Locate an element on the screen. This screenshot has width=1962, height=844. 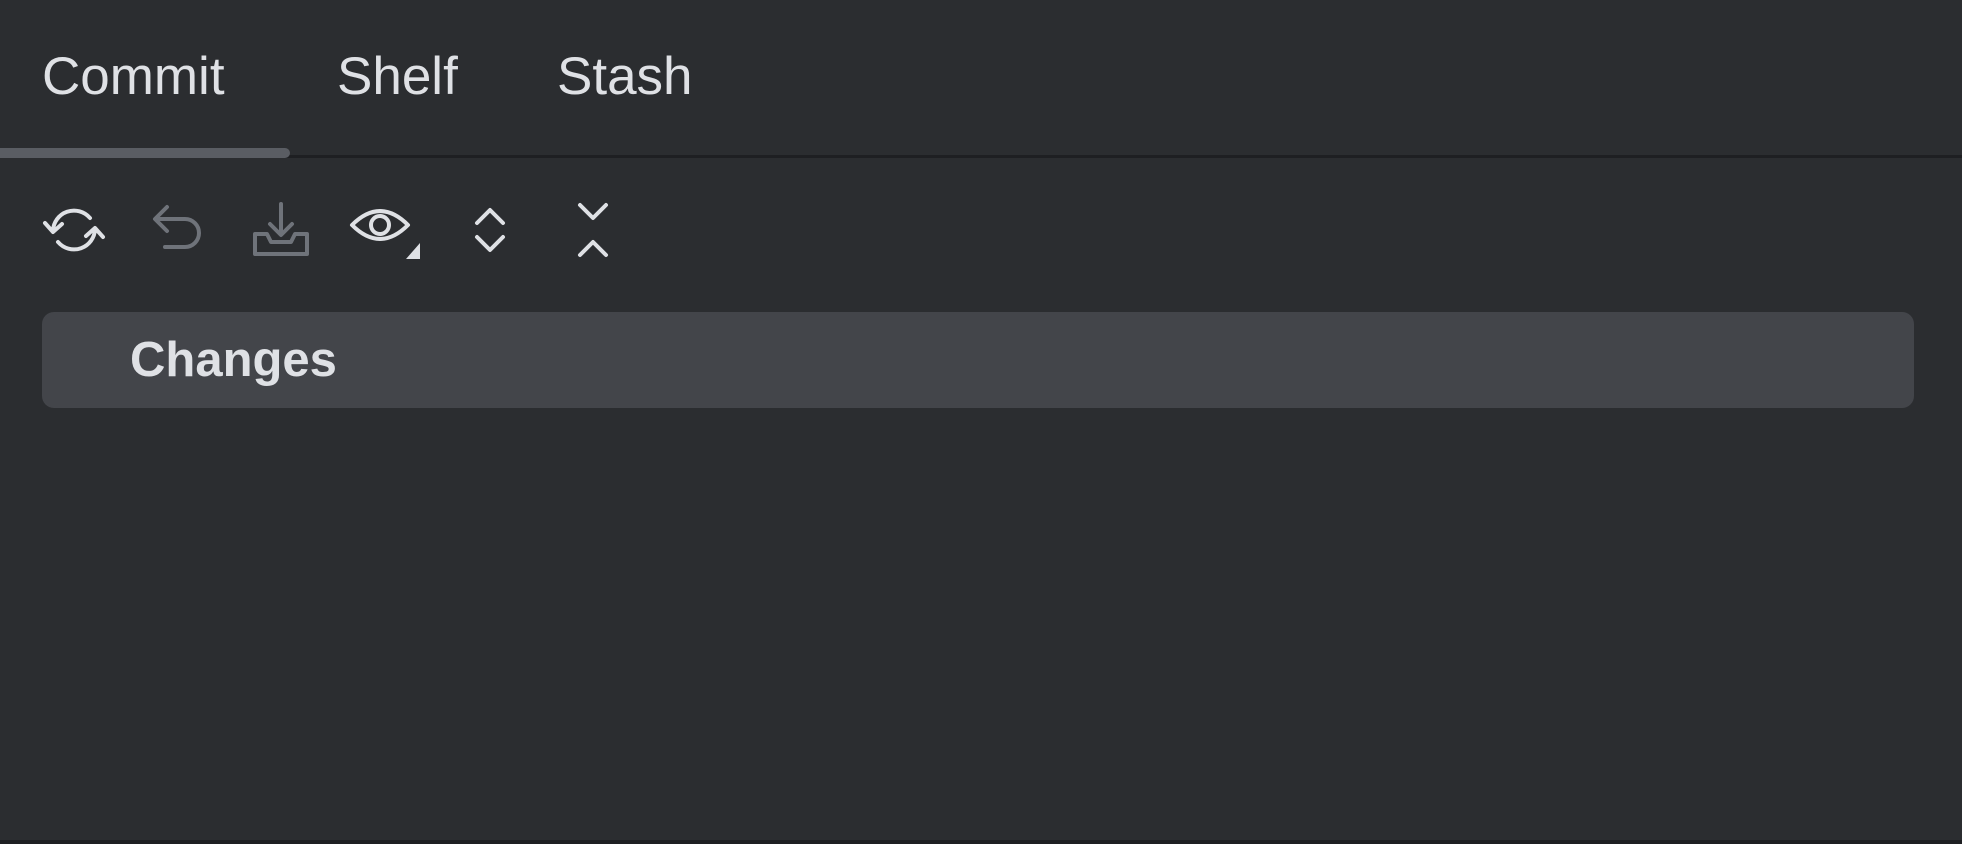
changelist-row: Changes is located at coordinates (978, 360).